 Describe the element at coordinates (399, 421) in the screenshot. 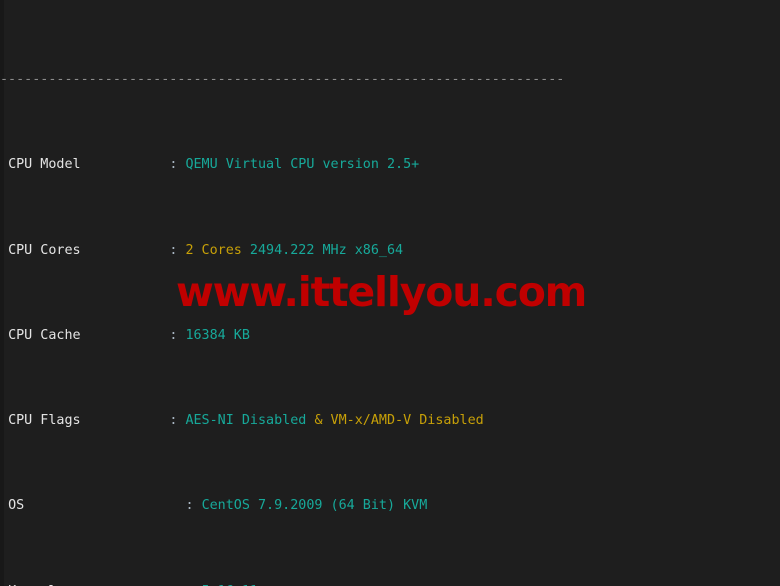

I see `value-cpu-flags-vm: & VM-x/AMD-V Disabled` at that location.